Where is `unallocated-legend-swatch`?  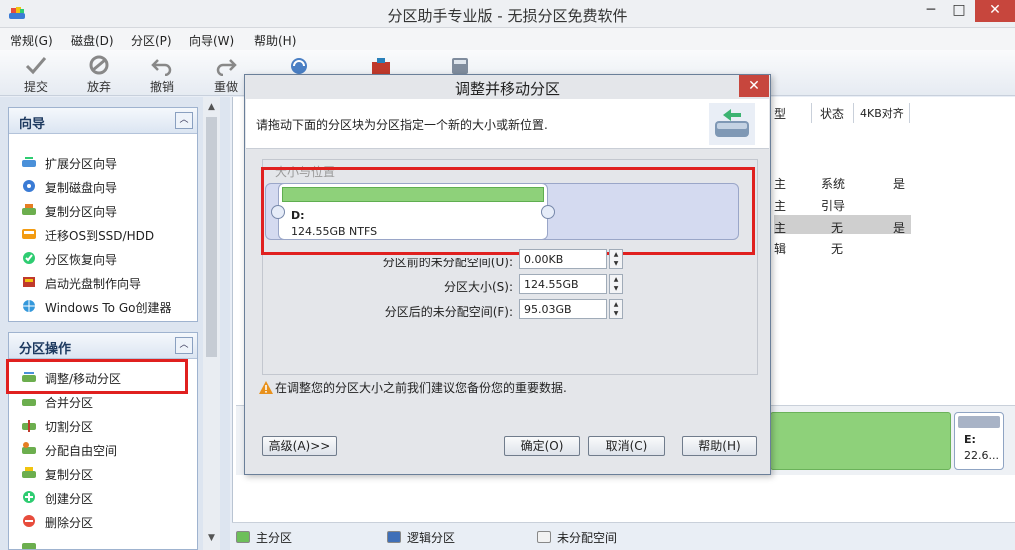
unallocated-legend-swatch is located at coordinates (544, 537).